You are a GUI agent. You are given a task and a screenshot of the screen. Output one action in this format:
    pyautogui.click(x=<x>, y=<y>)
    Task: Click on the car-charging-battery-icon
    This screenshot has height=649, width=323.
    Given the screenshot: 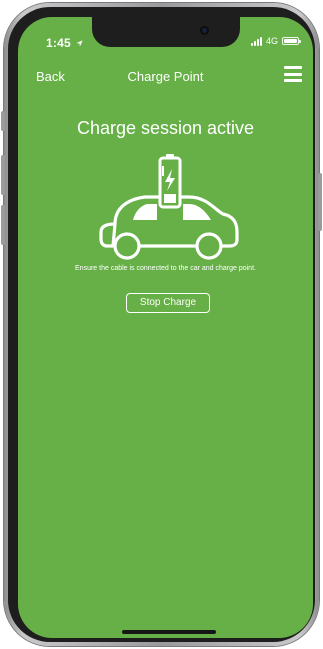 What is the action you would take?
    pyautogui.click(x=169, y=207)
    